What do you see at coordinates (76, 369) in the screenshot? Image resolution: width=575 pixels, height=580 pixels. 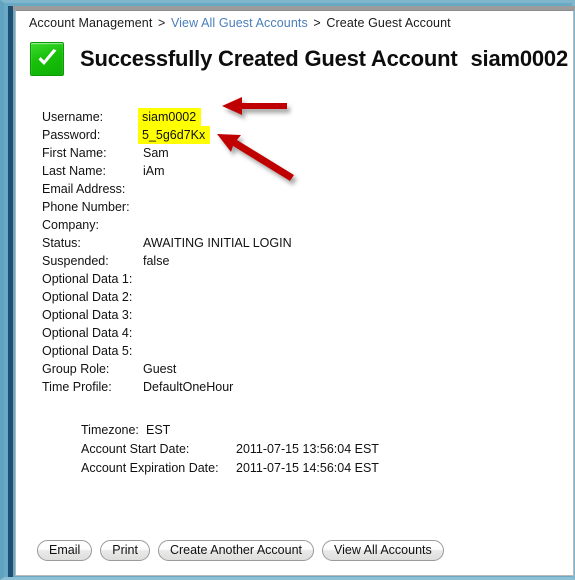 I see `detail-label: Group Role:` at bounding box center [76, 369].